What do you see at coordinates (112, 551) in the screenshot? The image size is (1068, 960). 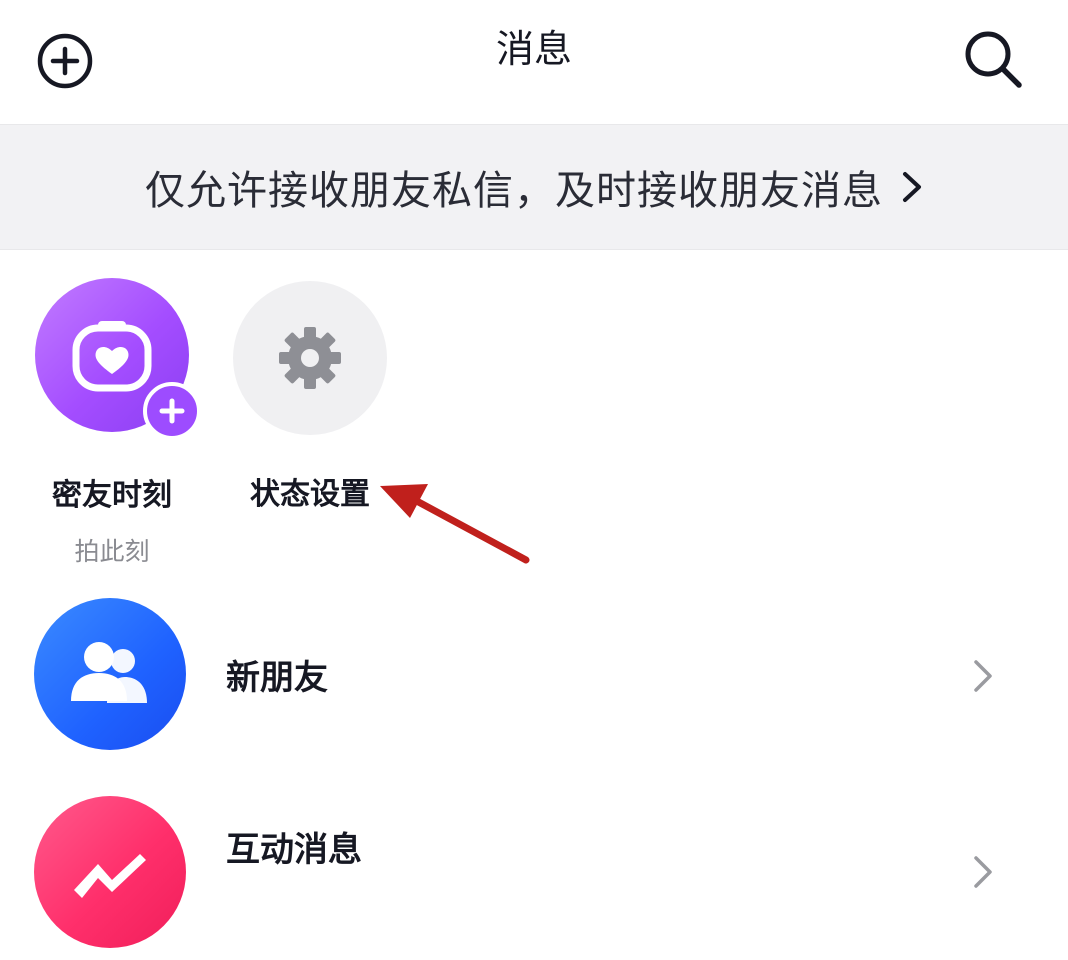 I see `story-sublabel: 拍此刻` at bounding box center [112, 551].